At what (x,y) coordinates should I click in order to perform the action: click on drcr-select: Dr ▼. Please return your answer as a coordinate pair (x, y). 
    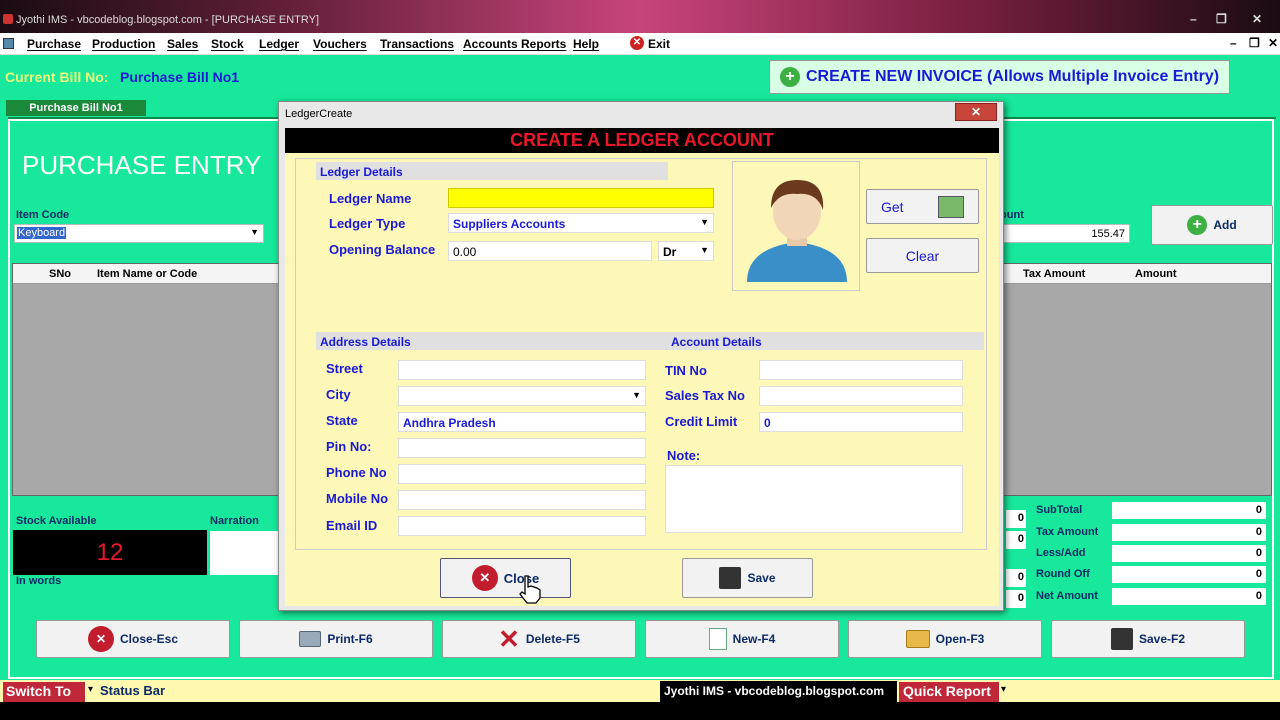
    Looking at the image, I should click on (686, 251).